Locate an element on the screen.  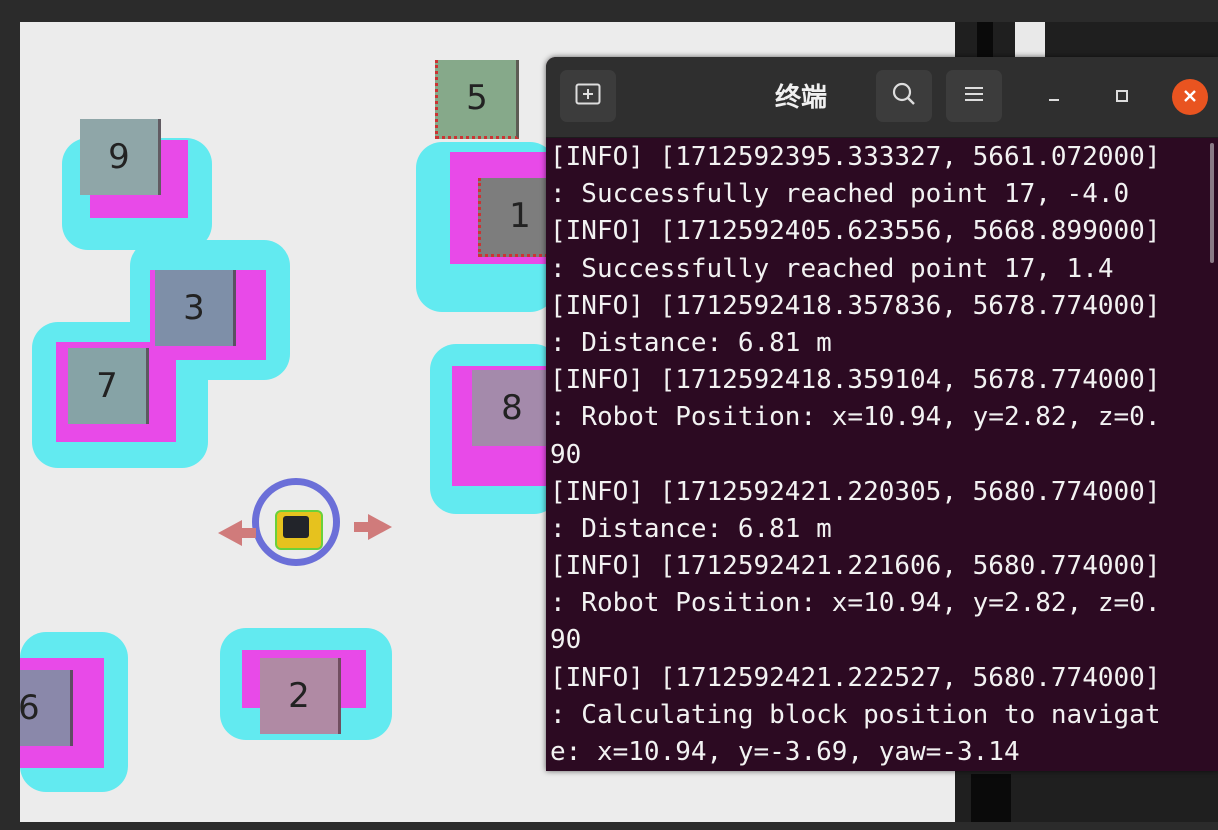
hamburger-menu-icon is located at coordinates (974, 96).